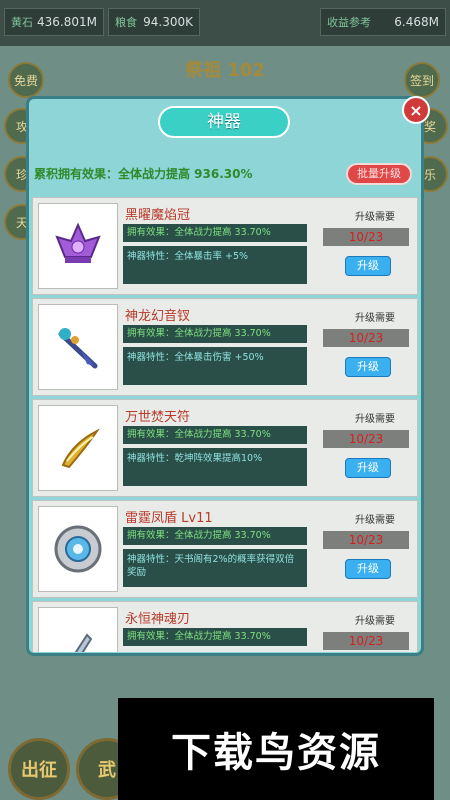 This screenshot has width=450, height=800. I want to click on phoenix-shield-icon, so click(78, 549).